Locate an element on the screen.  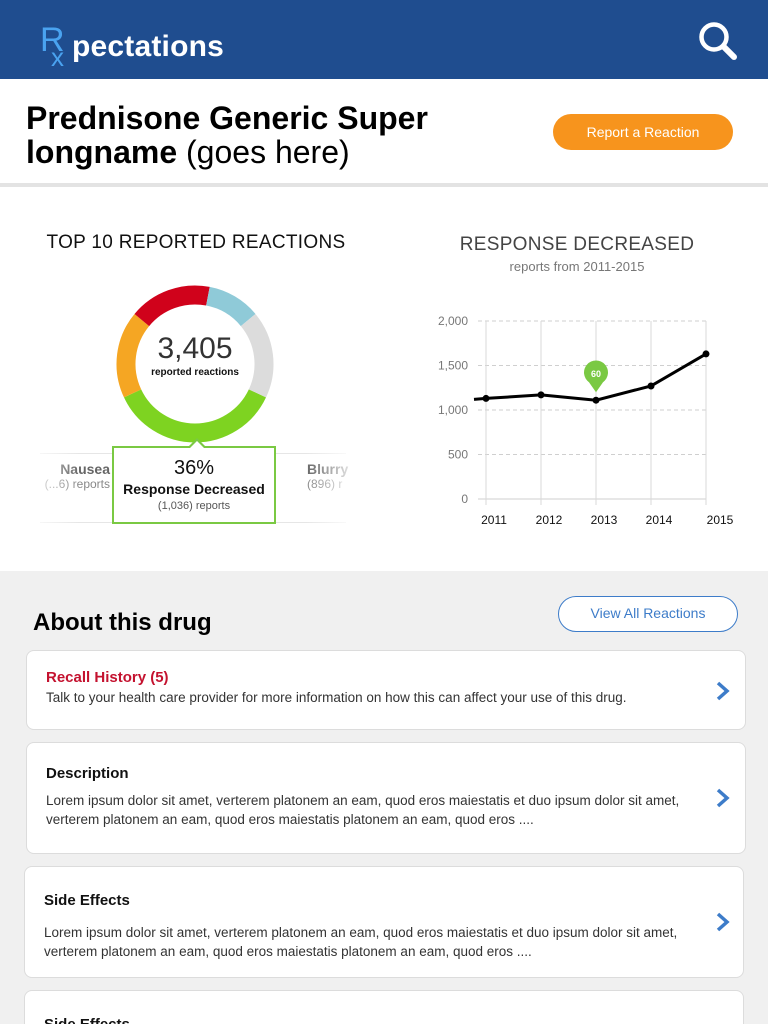
about-title: About this drug is located at coordinates (122, 622).